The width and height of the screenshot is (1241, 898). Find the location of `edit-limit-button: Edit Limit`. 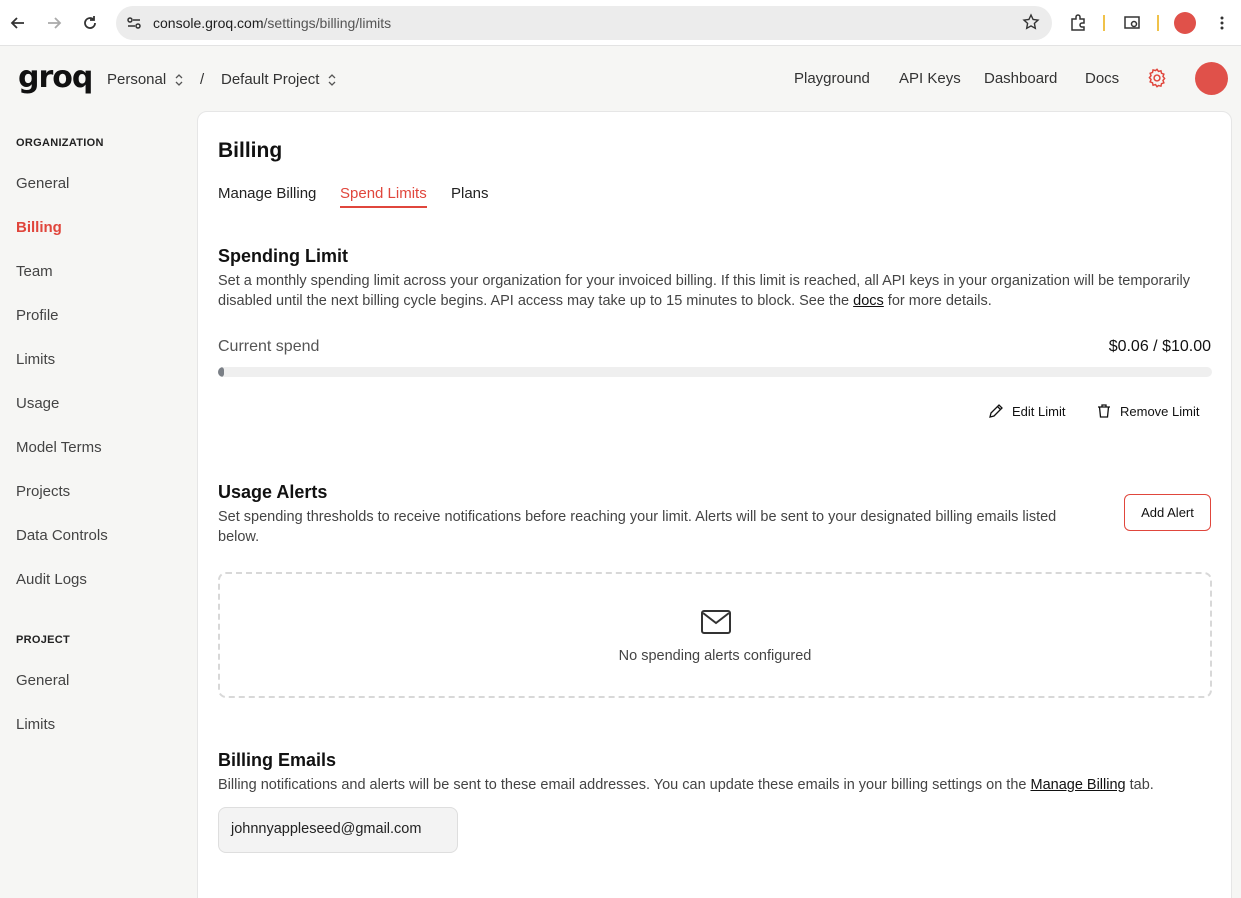

edit-limit-button: Edit Limit is located at coordinates (1026, 411).